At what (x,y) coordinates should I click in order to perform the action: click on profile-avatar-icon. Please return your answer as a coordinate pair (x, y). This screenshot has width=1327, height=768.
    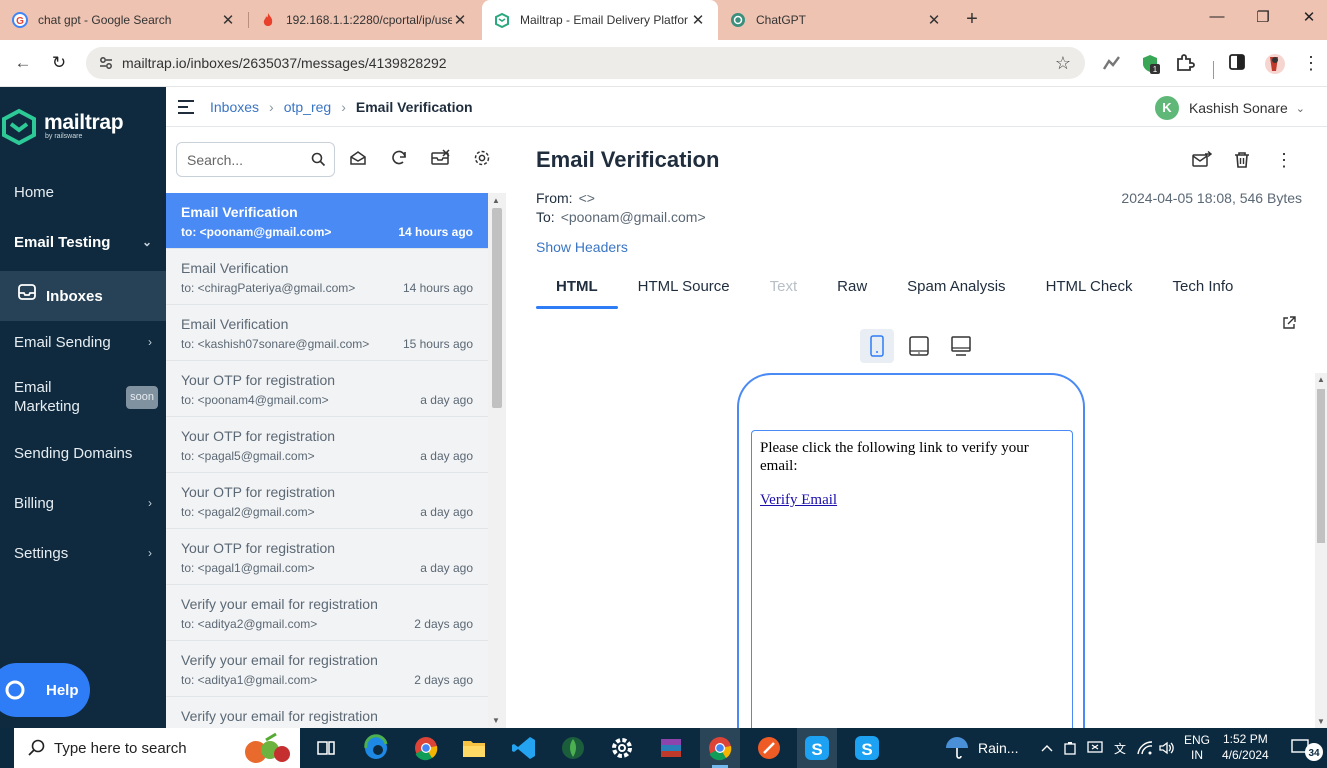
    Looking at the image, I should click on (1275, 64).